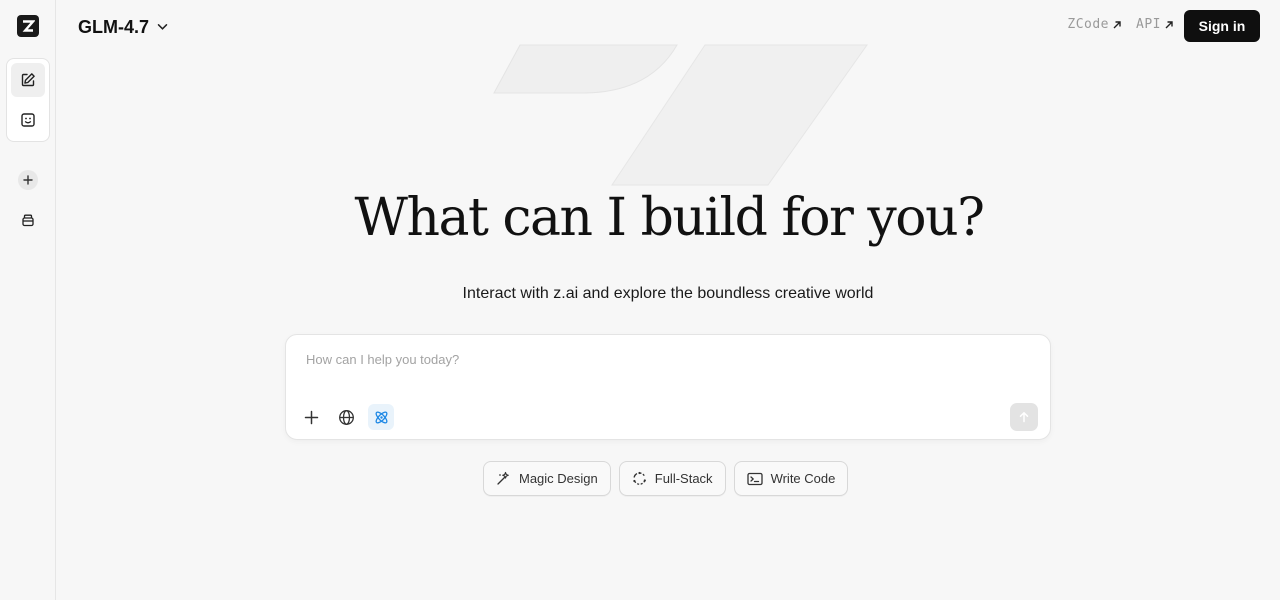 This screenshot has height=600, width=1280. I want to click on agent-button, so click(28, 120).